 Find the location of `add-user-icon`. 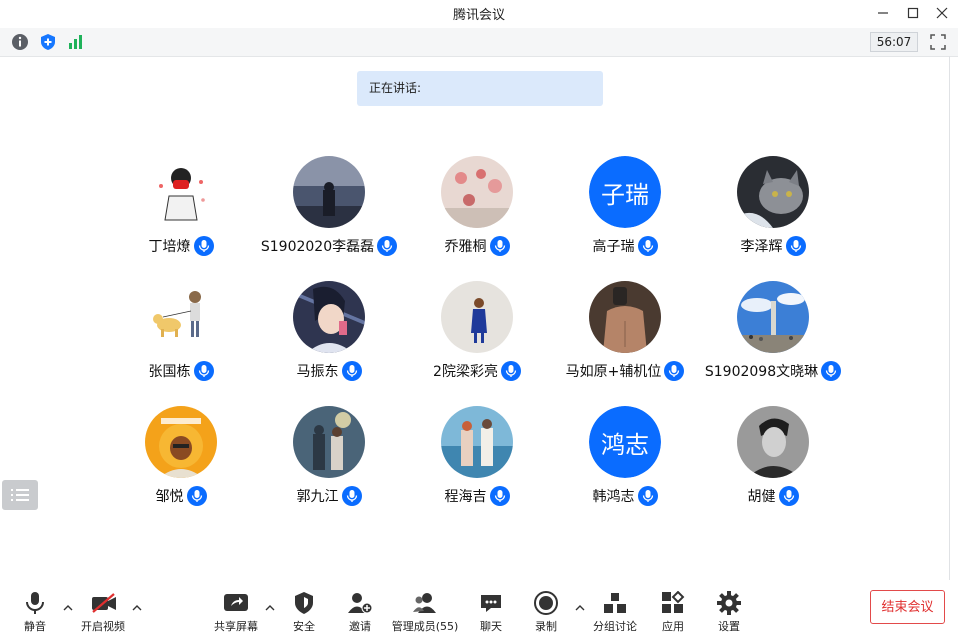

add-user-icon is located at coordinates (360, 603).